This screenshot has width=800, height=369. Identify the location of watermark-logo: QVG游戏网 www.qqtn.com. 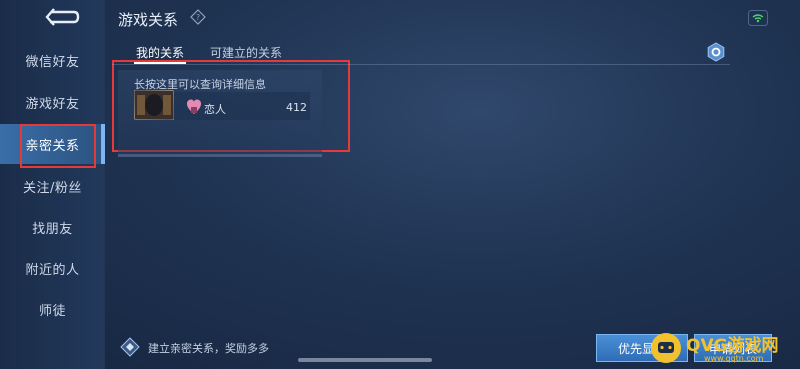
(724, 347).